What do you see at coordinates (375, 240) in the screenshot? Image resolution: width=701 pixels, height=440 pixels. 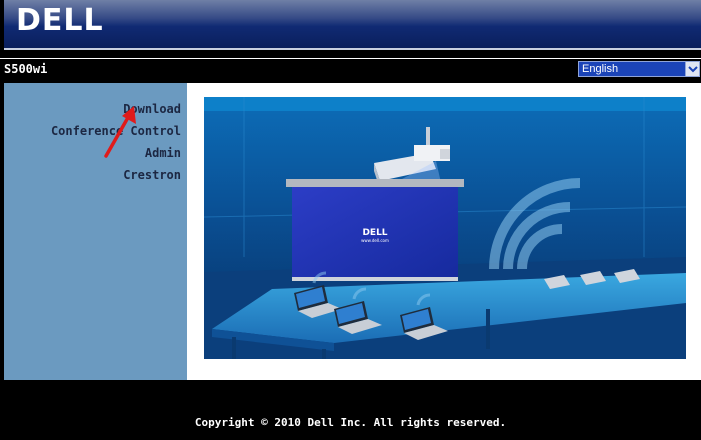 I see `screen-url: www.dell.com` at bounding box center [375, 240].